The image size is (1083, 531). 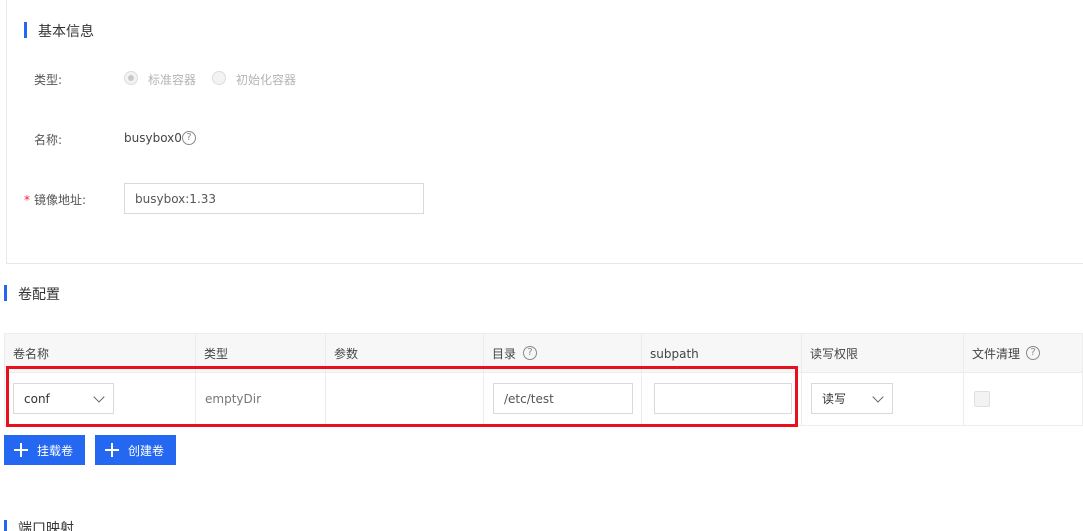 I want to click on radio-init-container-label: 初始化容器, so click(x=266, y=79).